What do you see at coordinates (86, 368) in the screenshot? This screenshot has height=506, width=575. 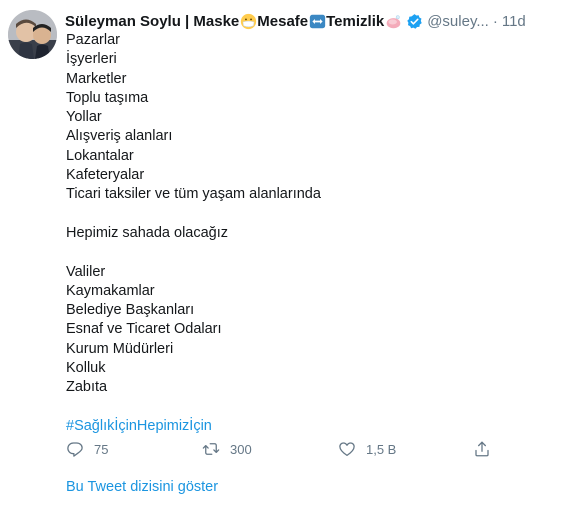 I see `tweet-line: Kolluk` at bounding box center [86, 368].